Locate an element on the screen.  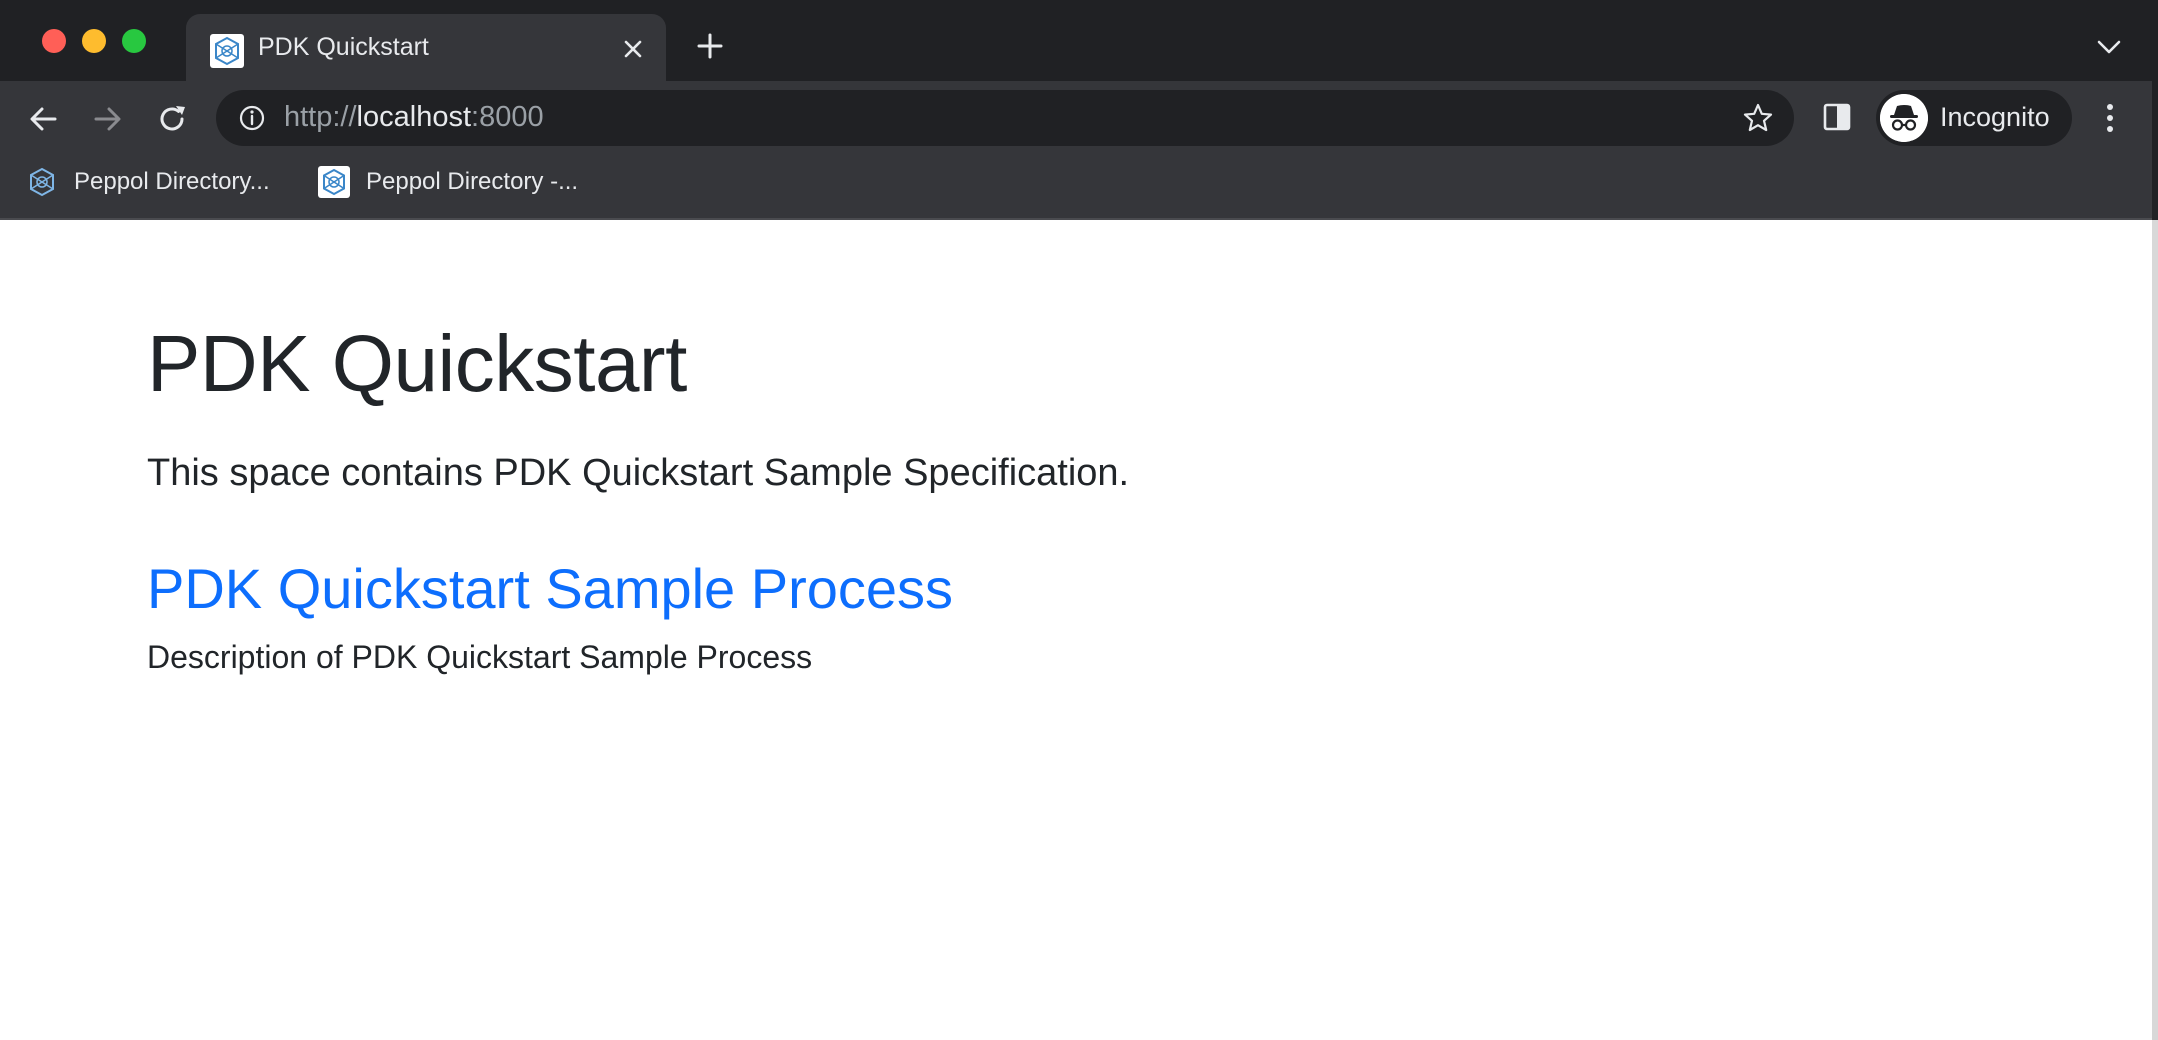
url-port: :8000 is located at coordinates (507, 117).